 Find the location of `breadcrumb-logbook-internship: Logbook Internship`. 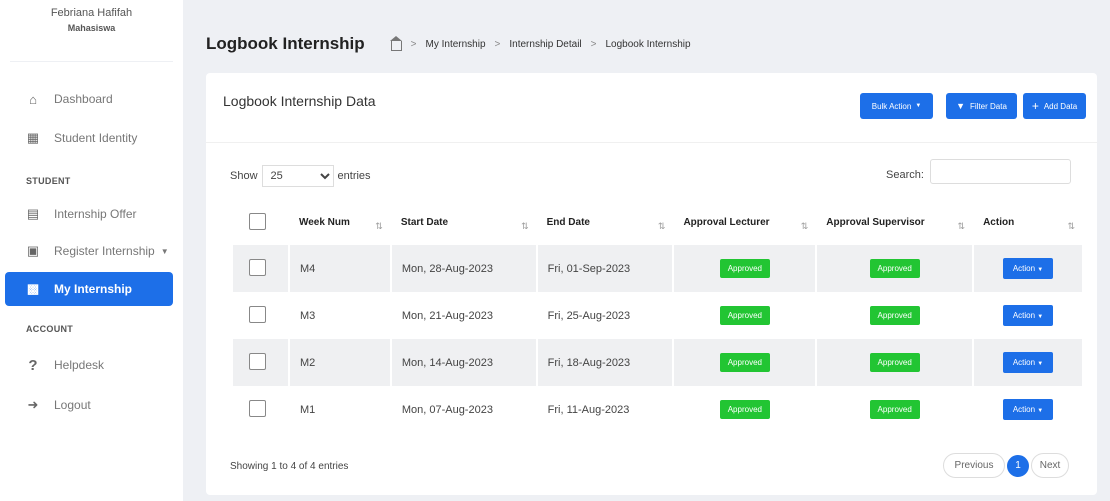

breadcrumb-logbook-internship: Logbook Internship is located at coordinates (648, 44).